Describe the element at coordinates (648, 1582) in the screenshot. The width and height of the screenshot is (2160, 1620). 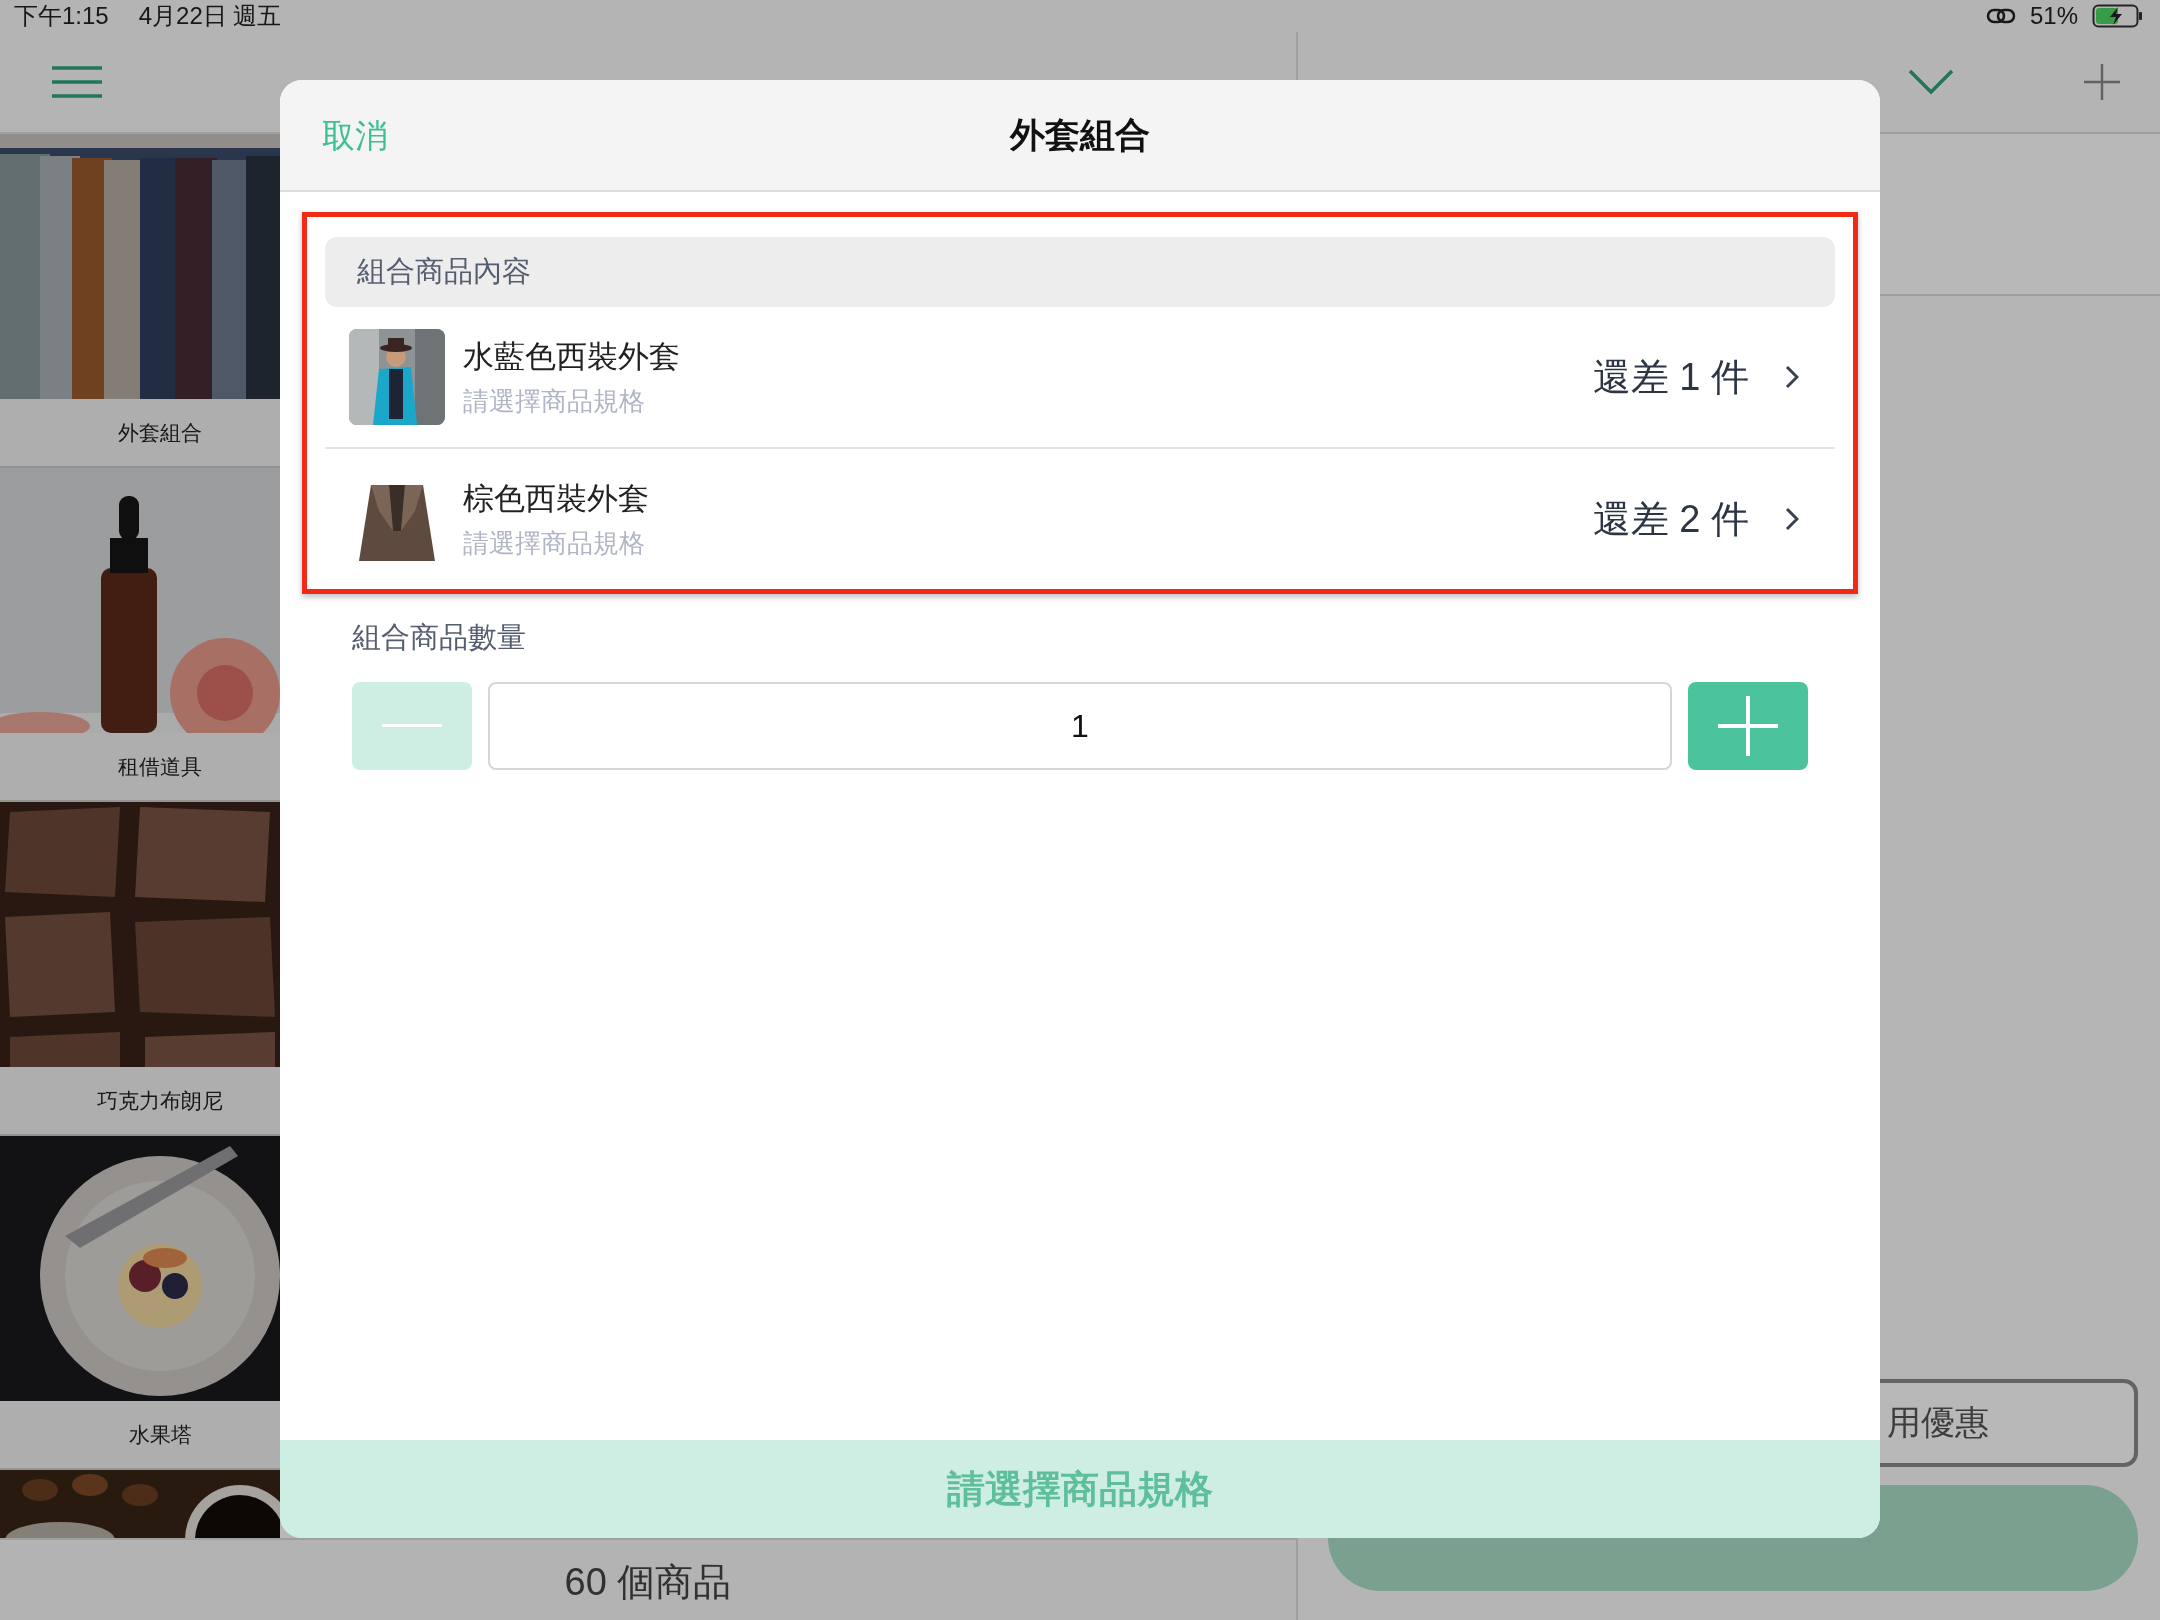
I see `product-count: 60 個商品` at that location.